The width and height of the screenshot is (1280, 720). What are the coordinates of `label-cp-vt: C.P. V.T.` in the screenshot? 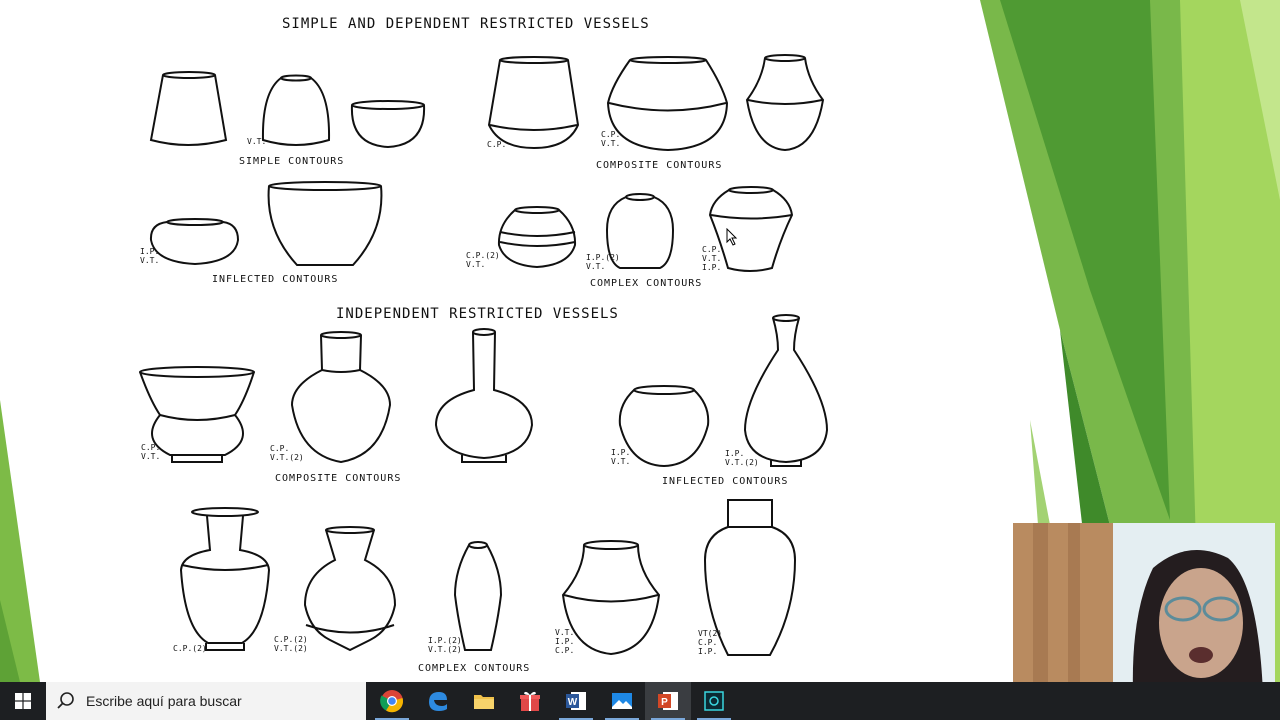 It's located at (611, 139).